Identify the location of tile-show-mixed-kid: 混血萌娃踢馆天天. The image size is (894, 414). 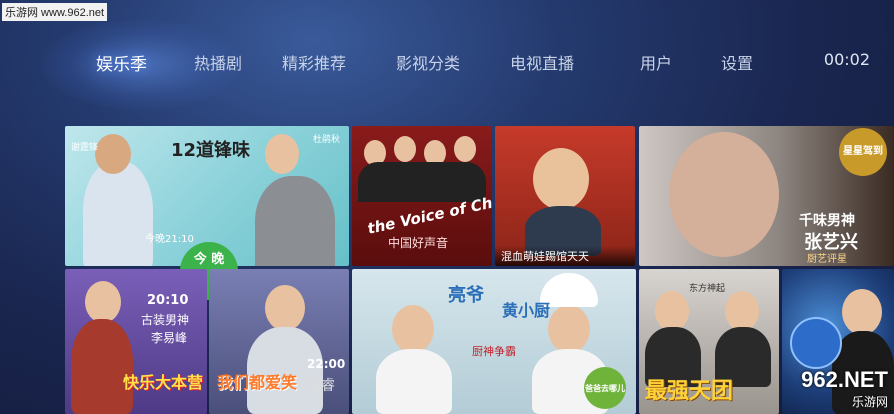
(565, 196).